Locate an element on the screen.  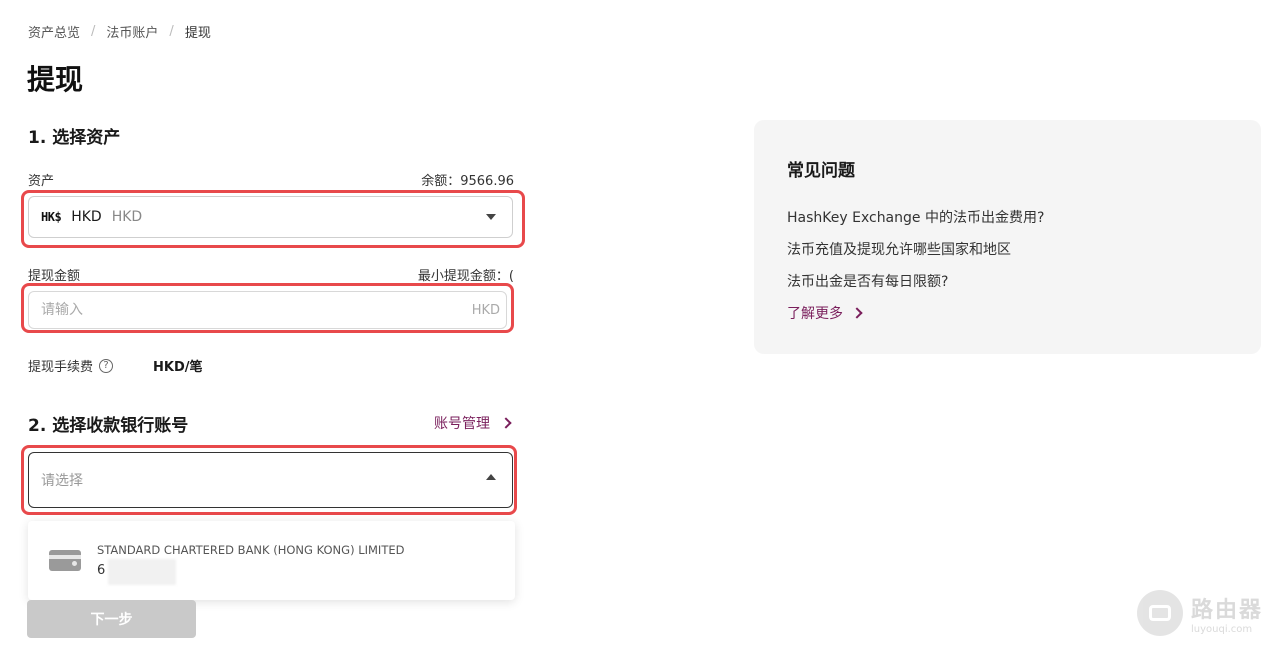
fee-unit: HKD/笔 is located at coordinates (178, 367).